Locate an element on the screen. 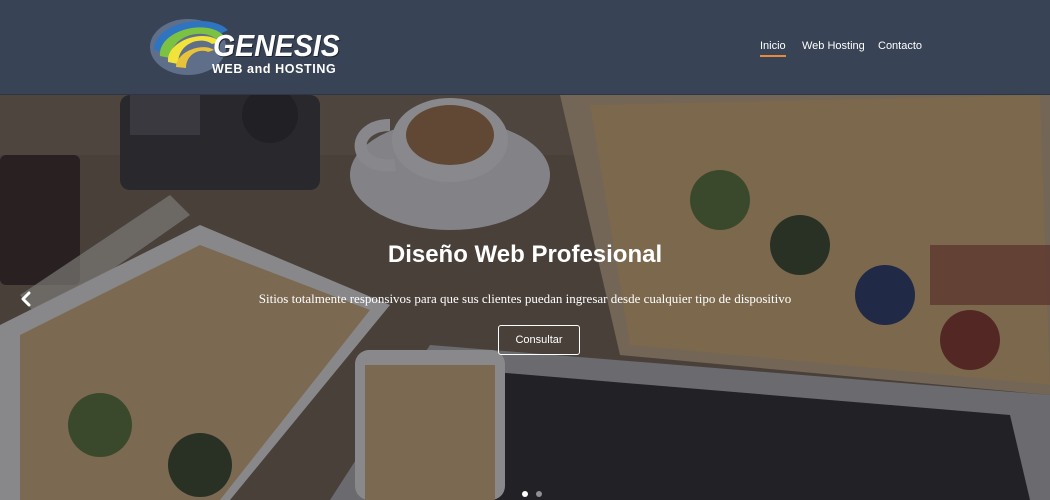  carousel-prev-button is located at coordinates (26, 299).